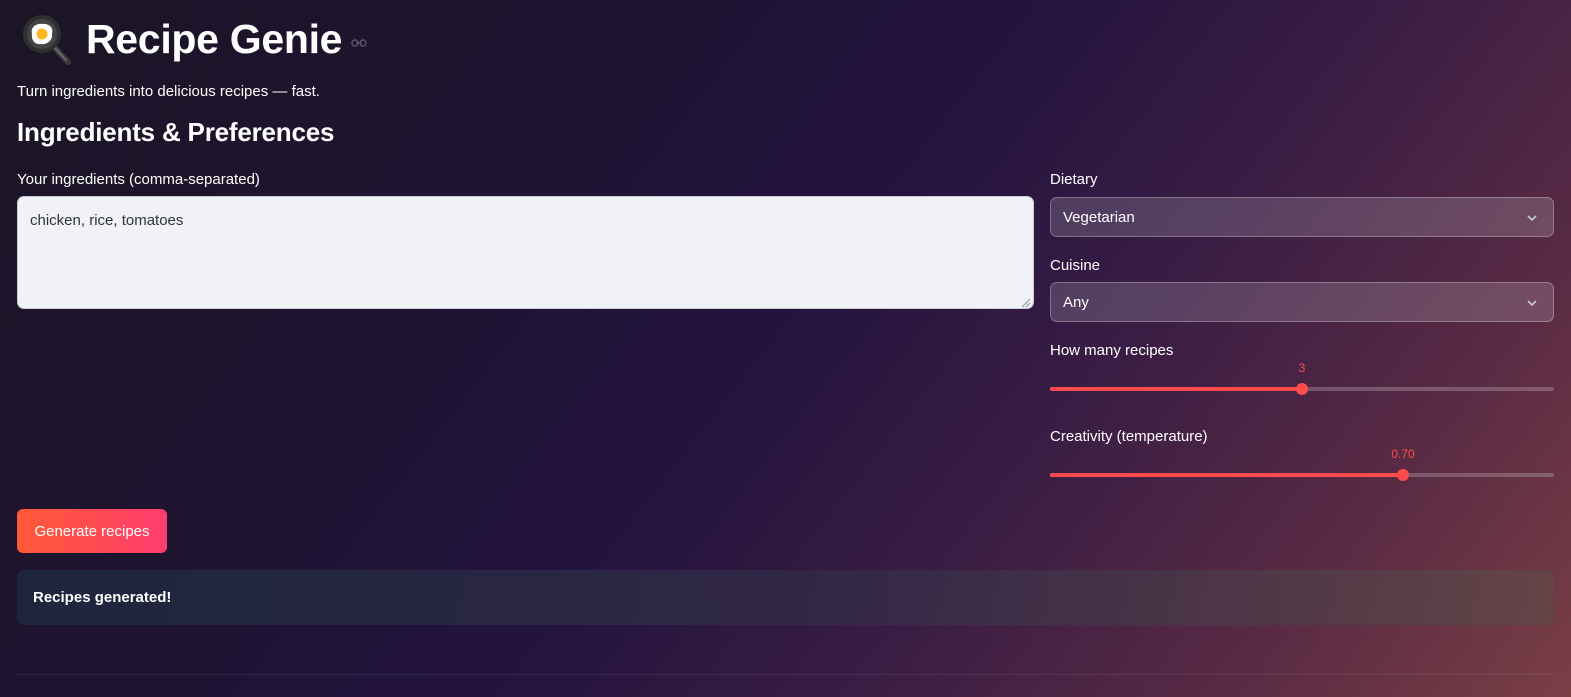 The width and height of the screenshot is (1571, 697). I want to click on section-heading: Ingredients & Preferences, so click(176, 132).